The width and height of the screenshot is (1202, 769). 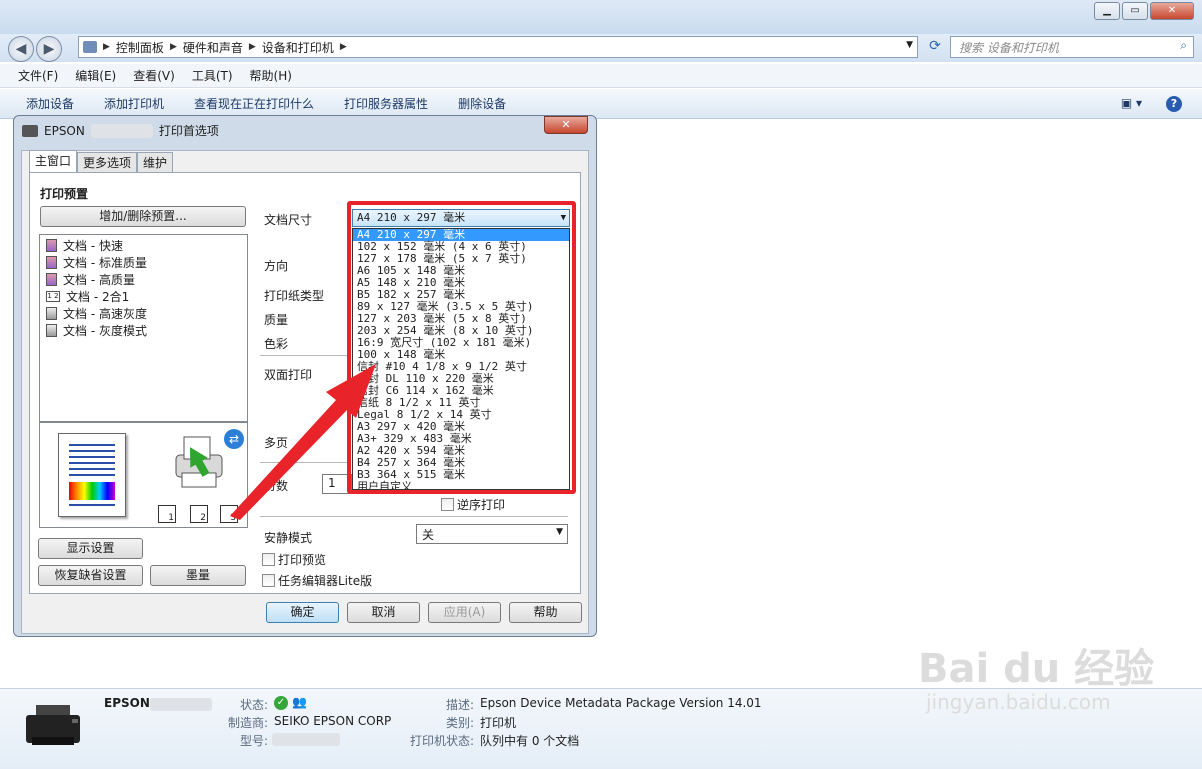 What do you see at coordinates (51, 330) in the screenshot?
I see `grayscale-document-icon` at bounding box center [51, 330].